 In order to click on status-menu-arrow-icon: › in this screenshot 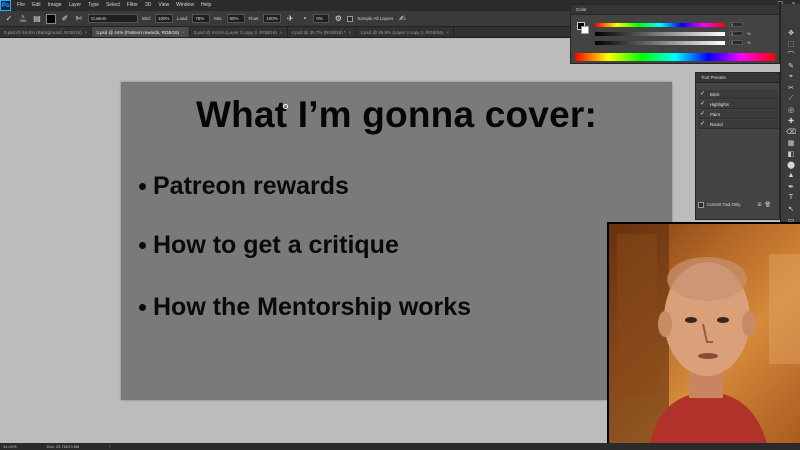, I will do `click(109, 446)`.